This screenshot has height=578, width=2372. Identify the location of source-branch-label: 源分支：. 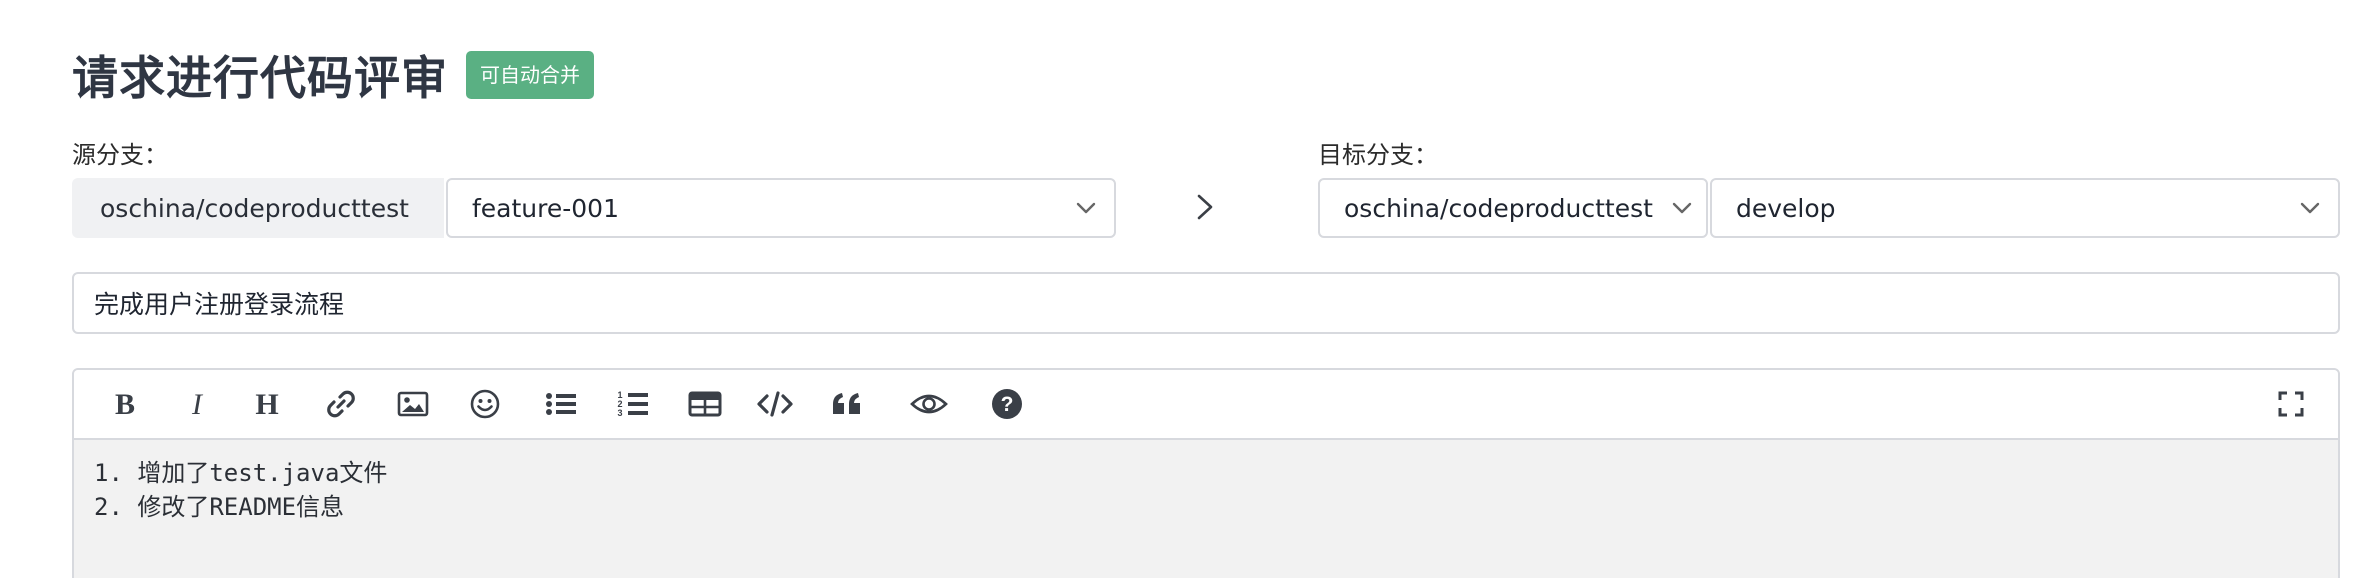
(120, 155).